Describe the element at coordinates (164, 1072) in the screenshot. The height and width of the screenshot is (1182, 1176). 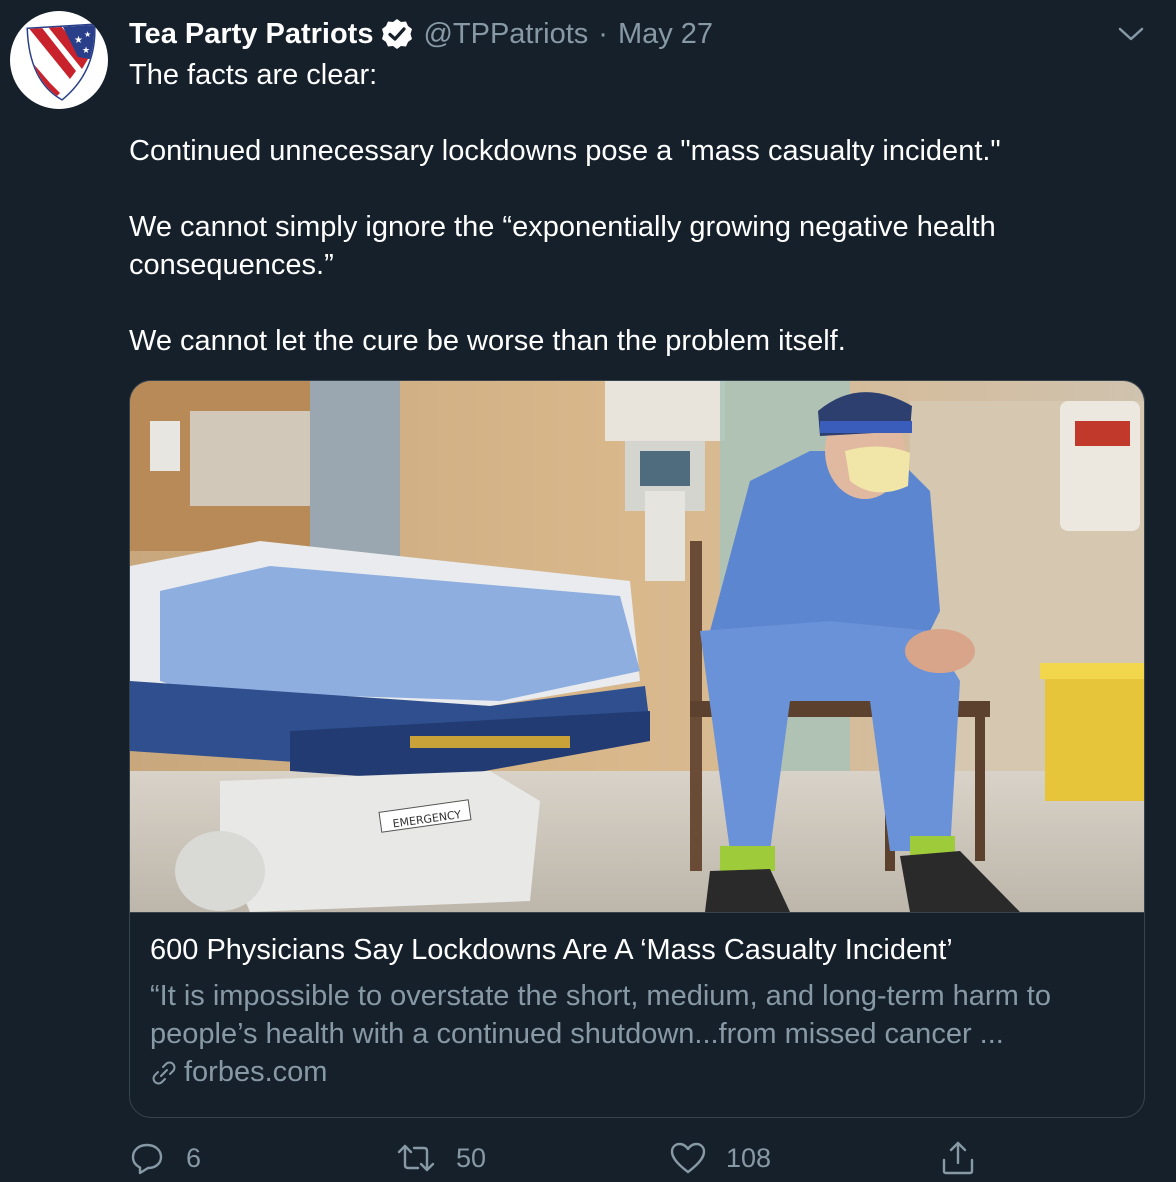
I see `link-icon` at that location.